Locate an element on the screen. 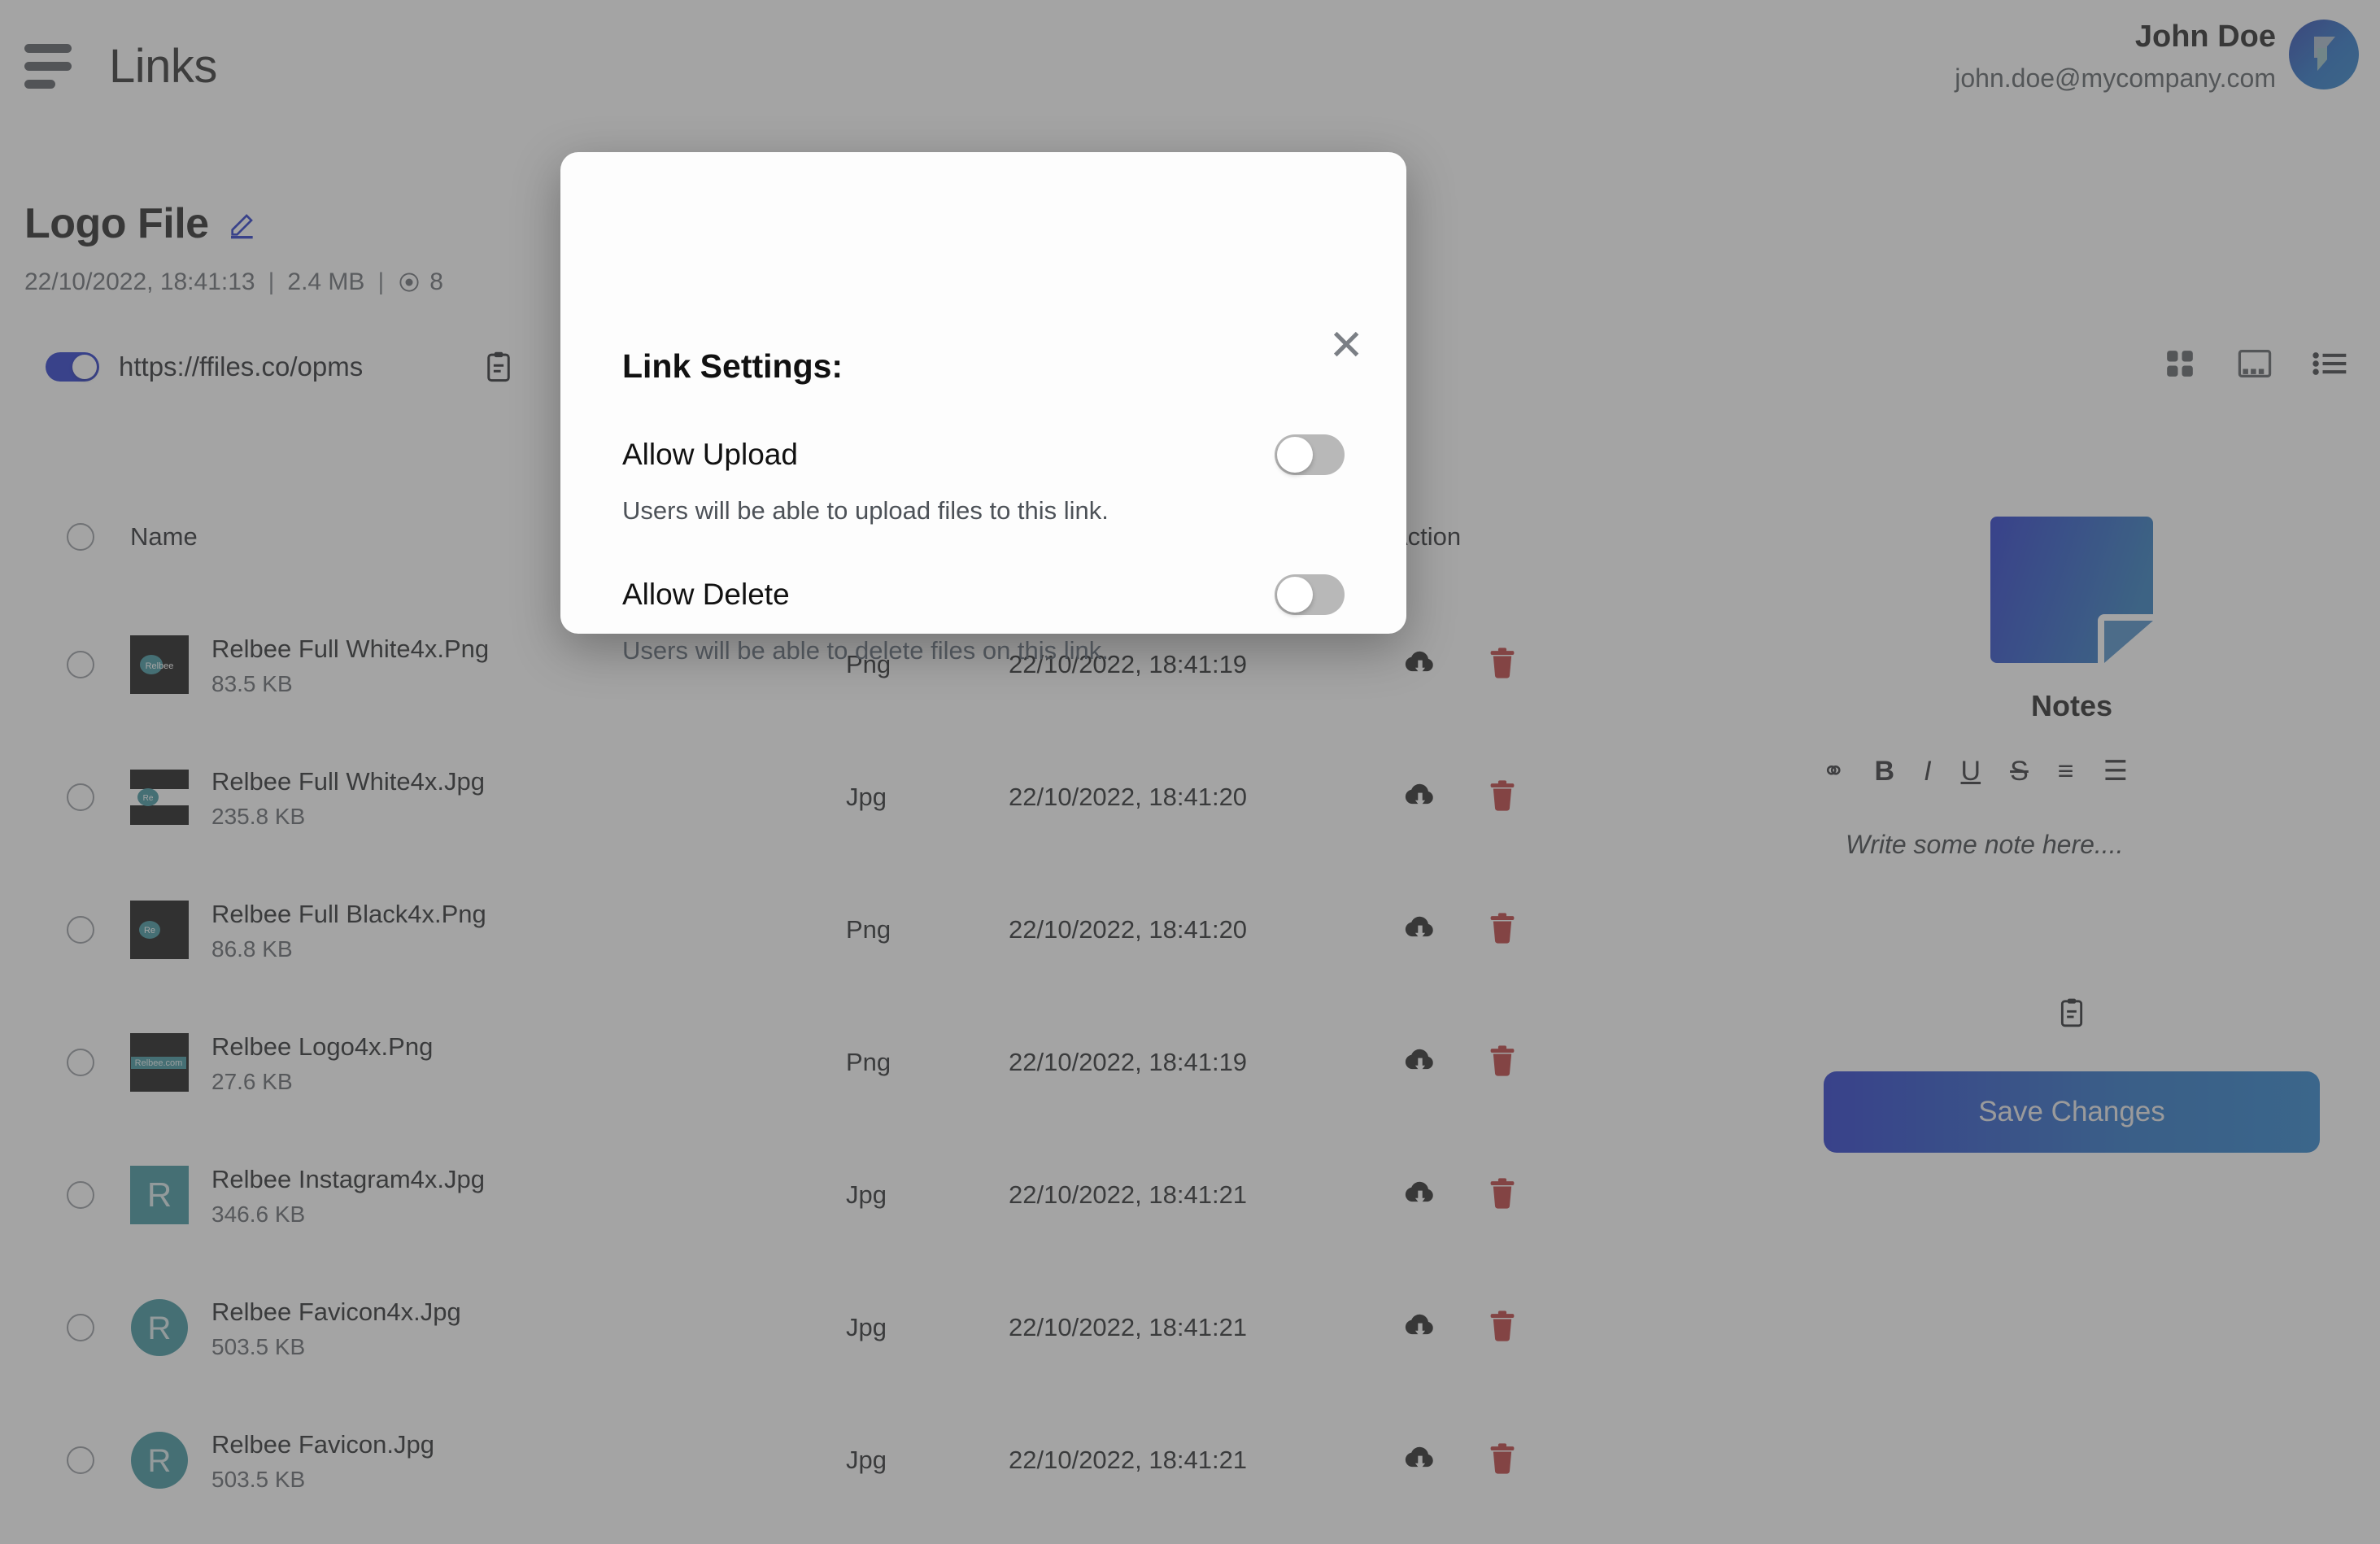 The width and height of the screenshot is (2380, 1544). allow-delete-label: Allow Delete is located at coordinates (706, 594).